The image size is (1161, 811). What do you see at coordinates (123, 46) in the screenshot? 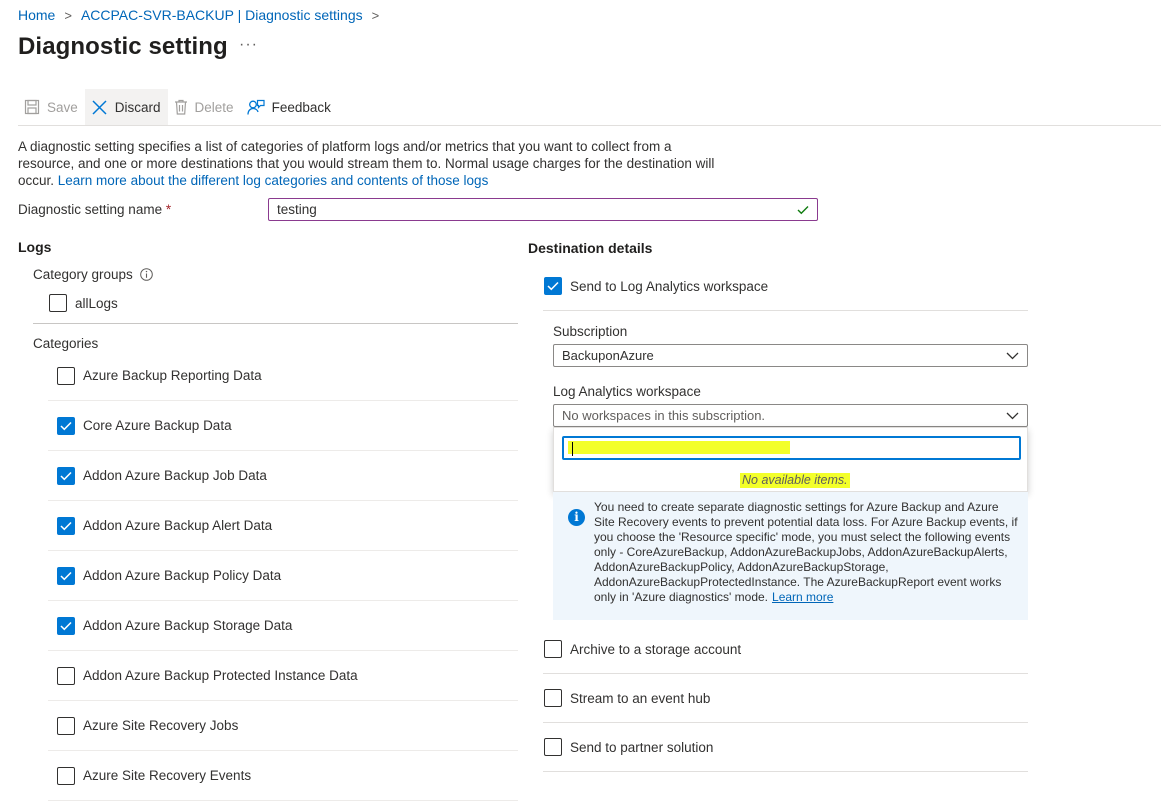
I see `page-title: Diagnostic setting` at bounding box center [123, 46].